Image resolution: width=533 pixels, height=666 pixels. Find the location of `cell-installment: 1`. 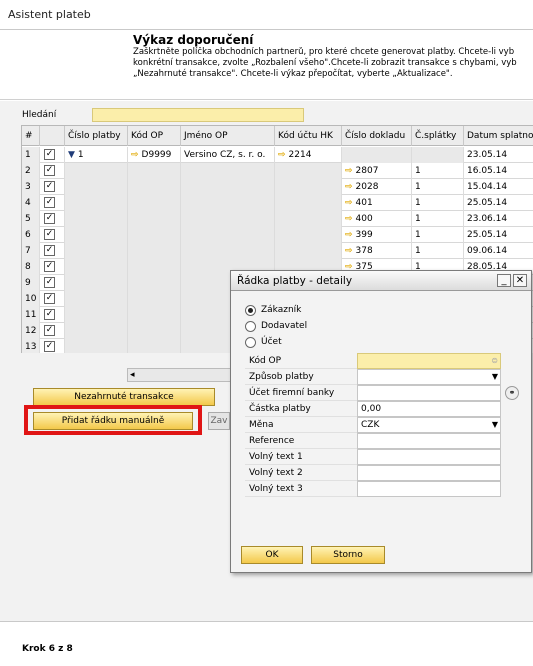

cell-installment: 1 is located at coordinates (438, 187).